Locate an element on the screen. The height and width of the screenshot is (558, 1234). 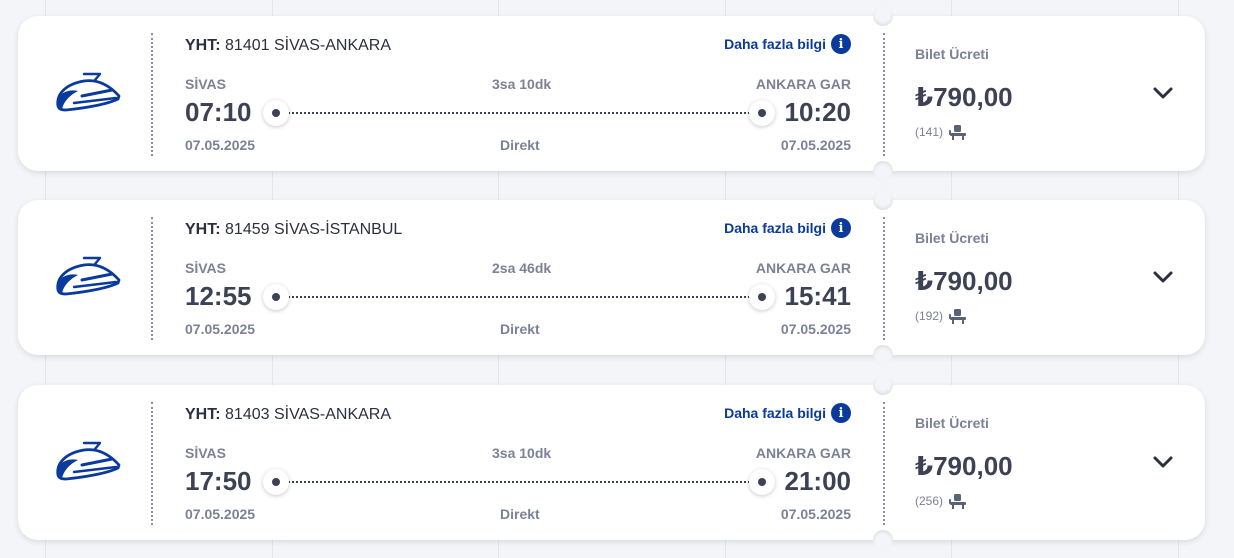
seat-count: (141) is located at coordinates (929, 132).